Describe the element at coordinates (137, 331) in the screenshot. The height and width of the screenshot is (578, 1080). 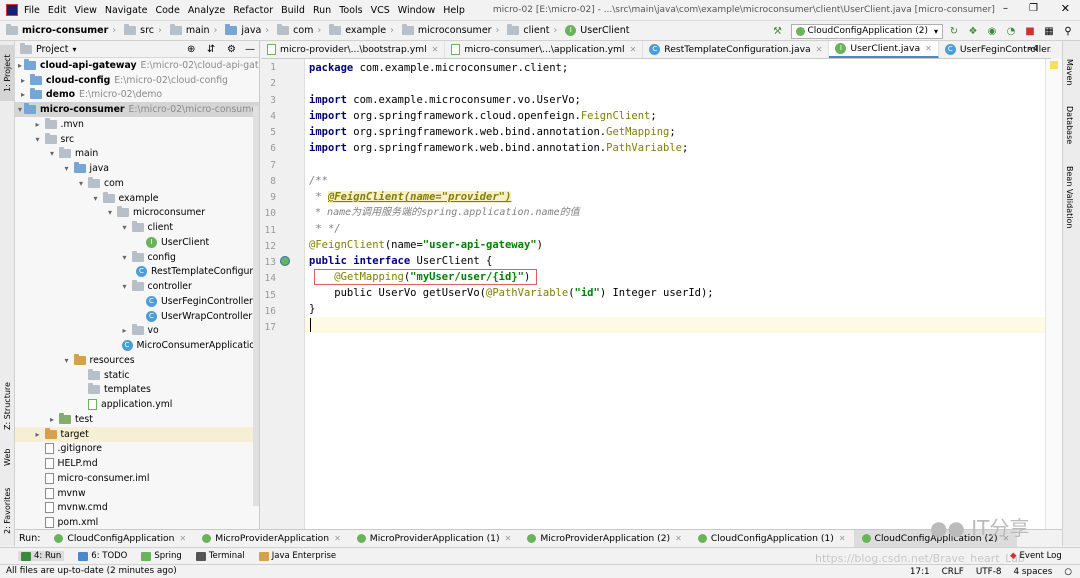
I see `tree-item: ▸ vo` at that location.